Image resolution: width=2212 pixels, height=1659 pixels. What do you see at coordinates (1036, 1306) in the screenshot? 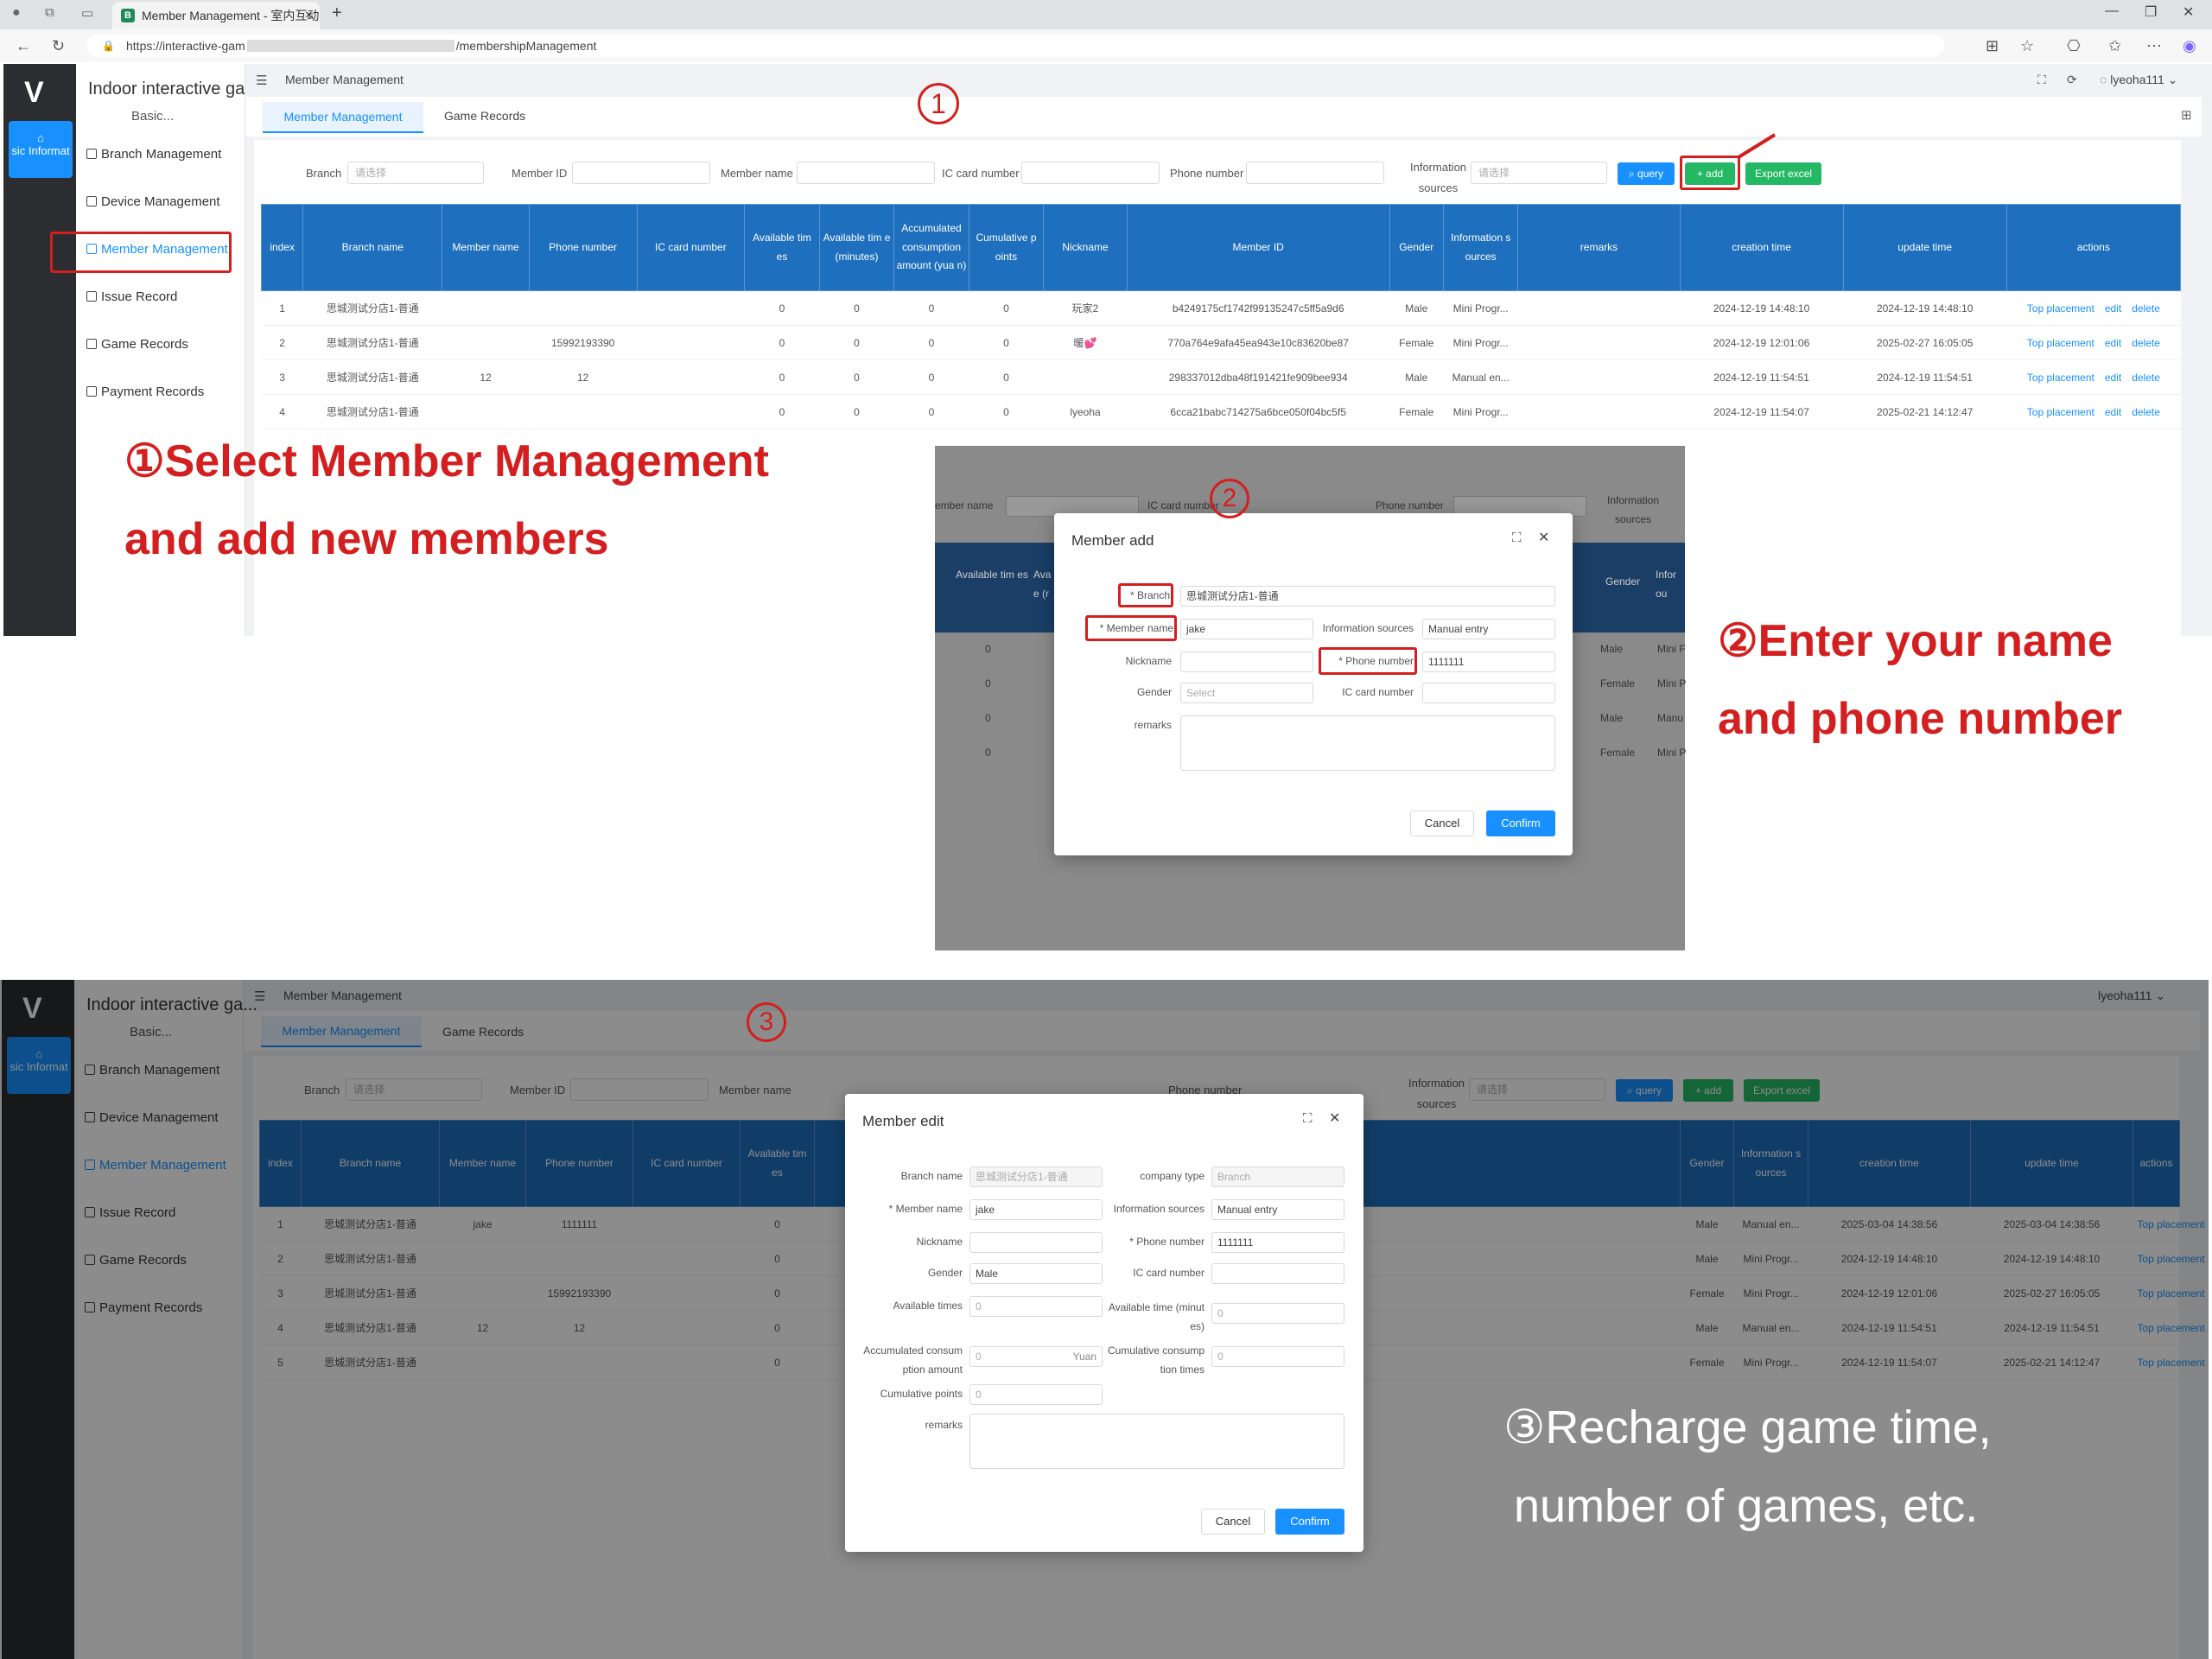
I see `available-times-input: 0` at bounding box center [1036, 1306].